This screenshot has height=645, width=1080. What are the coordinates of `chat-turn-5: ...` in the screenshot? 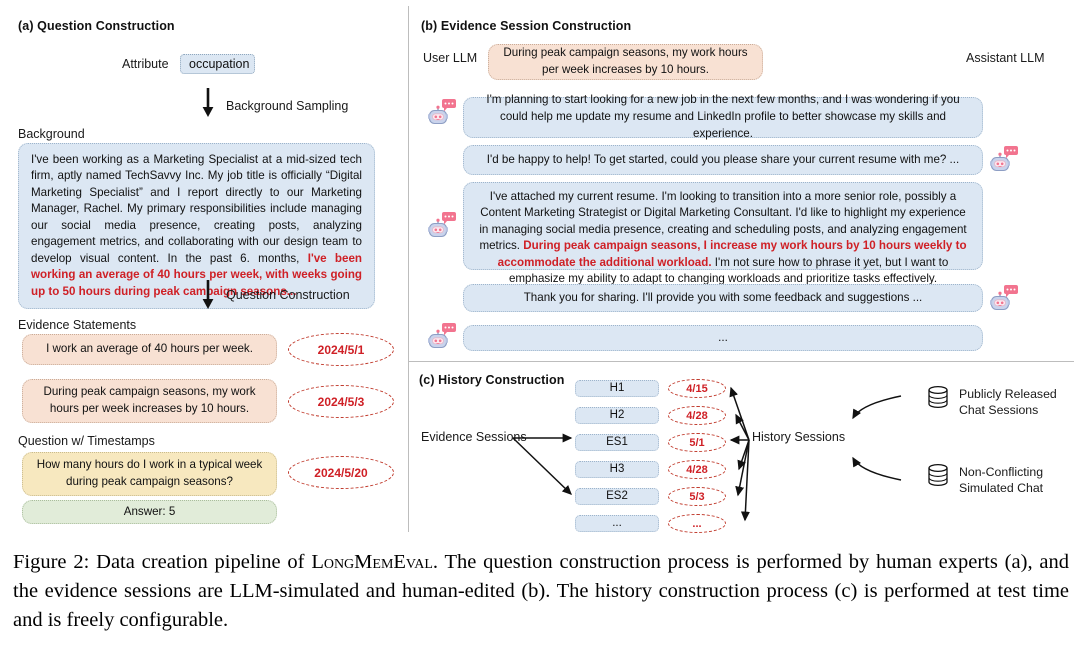 It's located at (723, 338).